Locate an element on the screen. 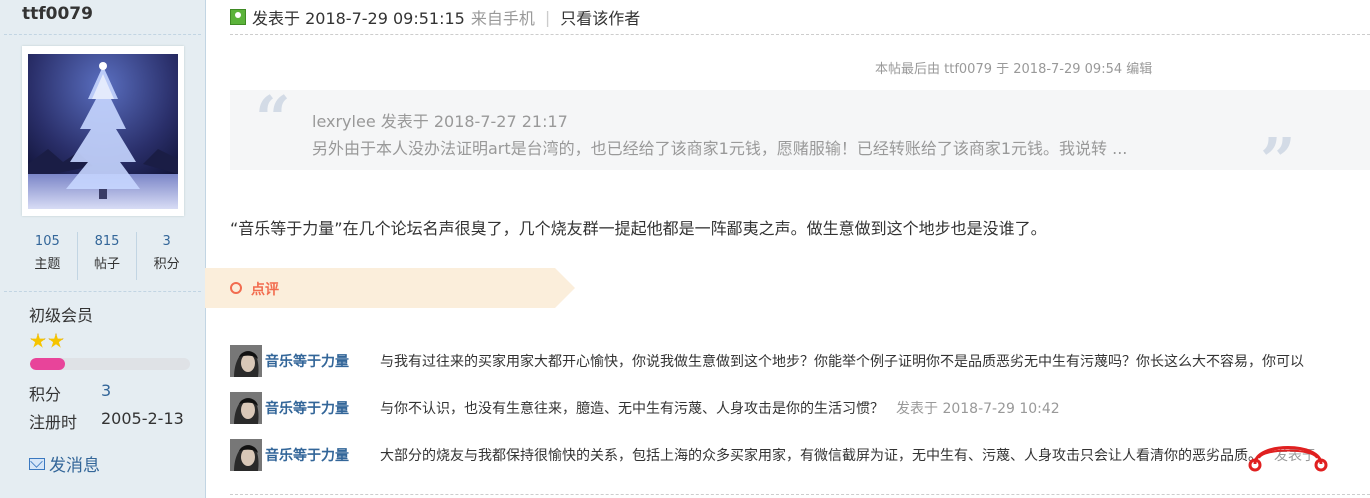  points-row: 积分 3 is located at coordinates (70, 393).